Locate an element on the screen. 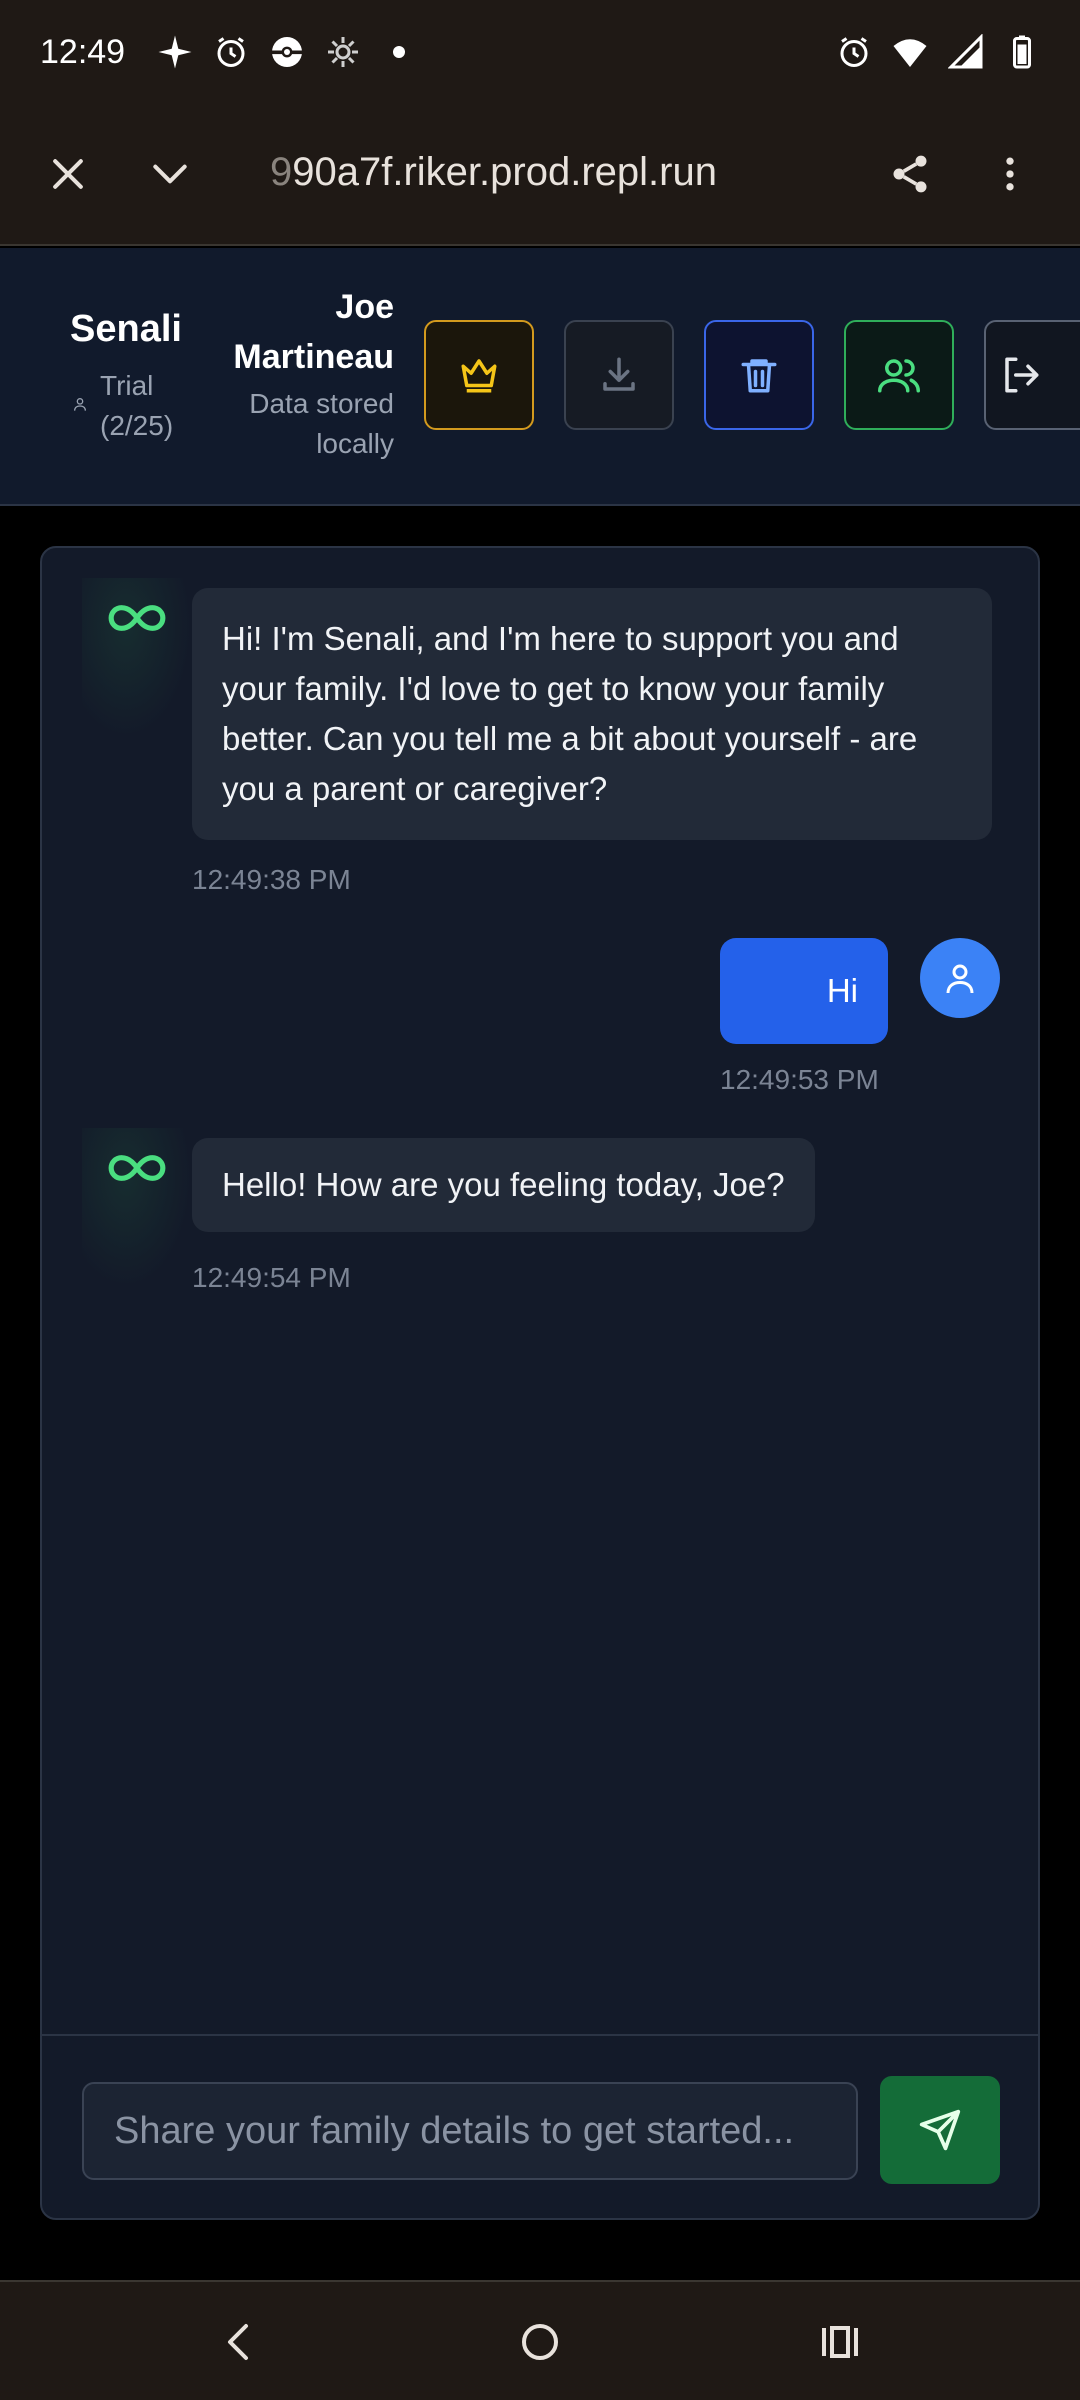  minimize-button is located at coordinates (170, 174).